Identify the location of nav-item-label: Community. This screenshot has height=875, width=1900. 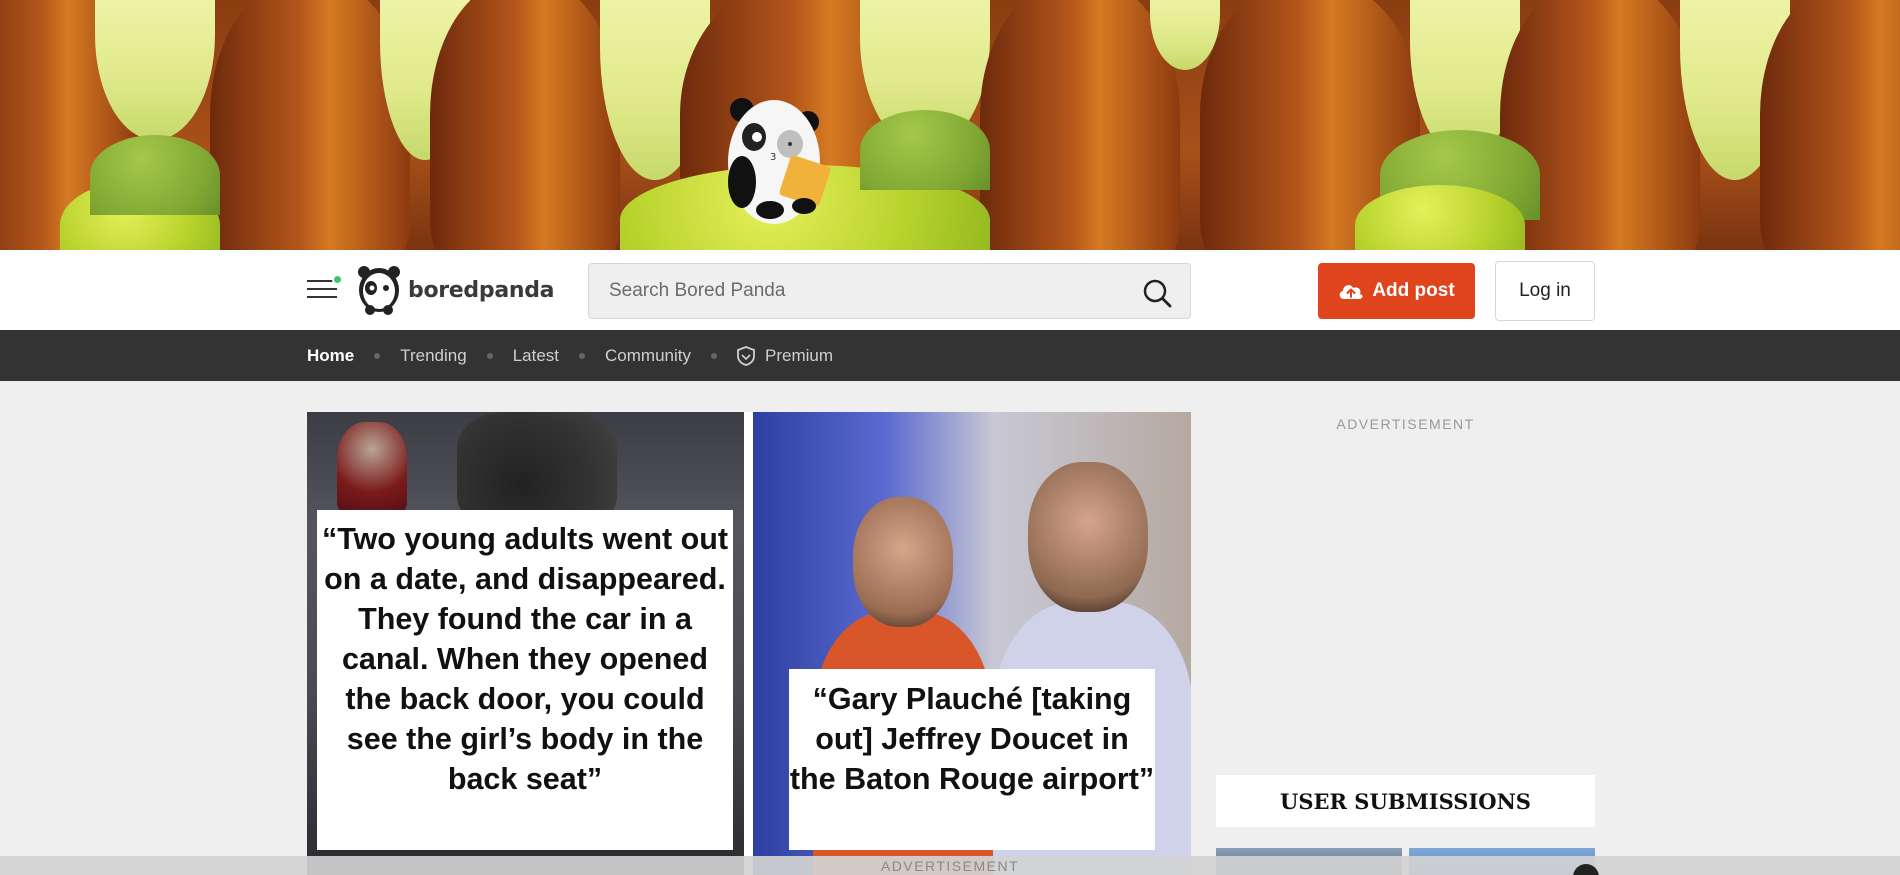
(648, 355).